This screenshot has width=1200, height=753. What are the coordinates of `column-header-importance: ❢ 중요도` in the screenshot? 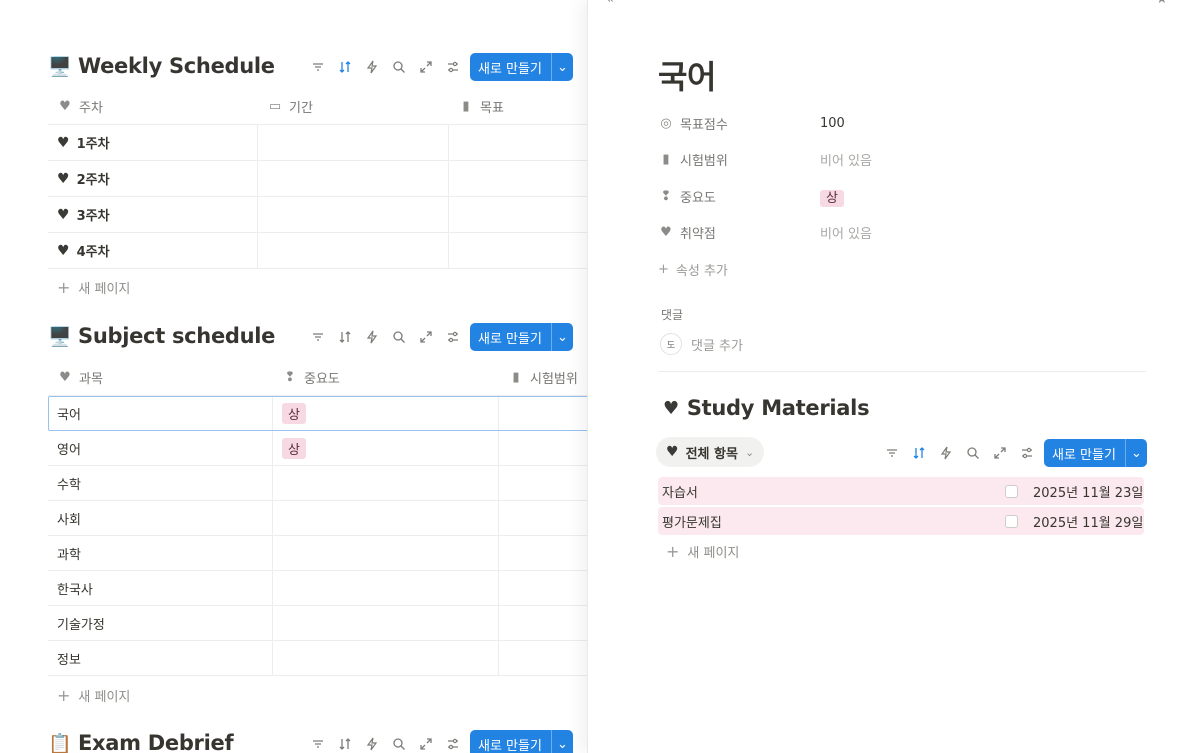 It's located at (386, 377).